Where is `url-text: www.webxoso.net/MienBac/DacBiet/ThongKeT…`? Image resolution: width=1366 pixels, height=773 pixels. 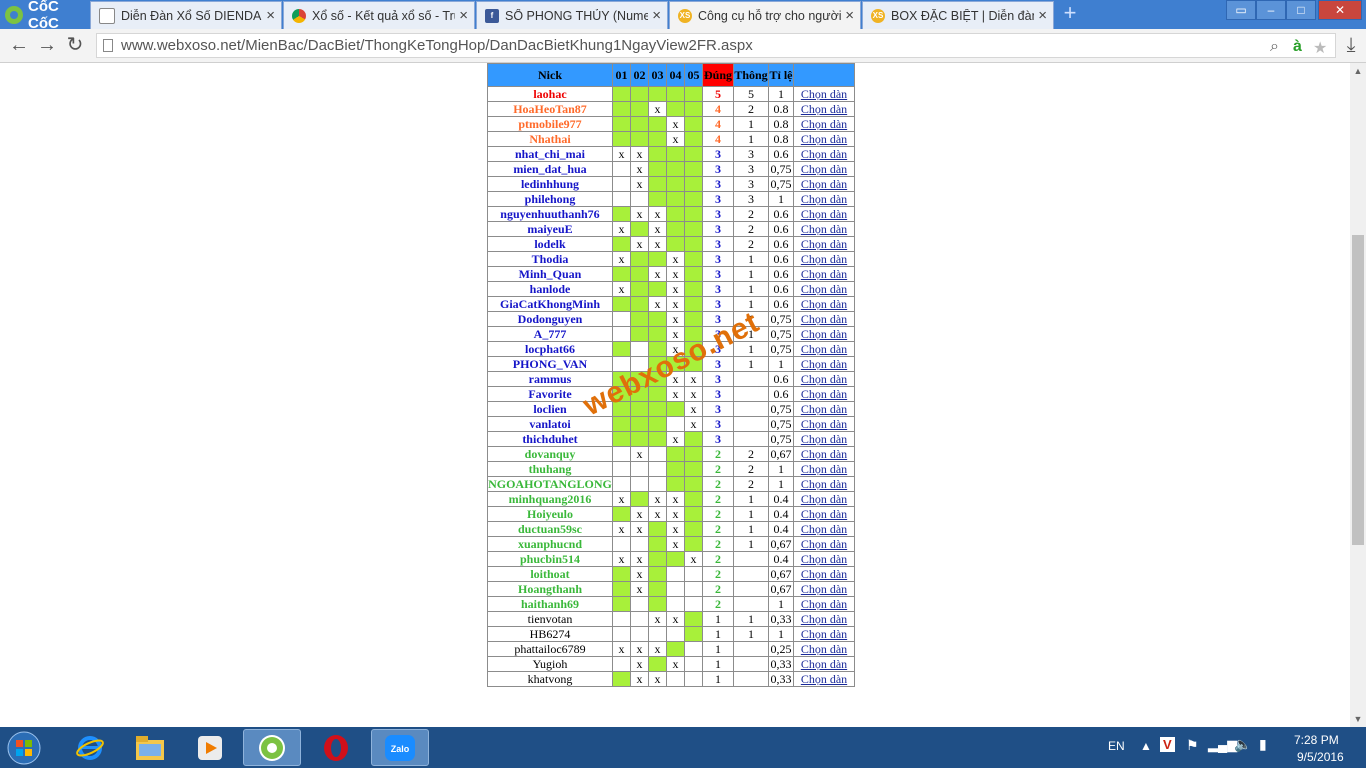 url-text: www.webxoso.net/MienBac/DacBiet/ThongKeT… is located at coordinates (437, 45).